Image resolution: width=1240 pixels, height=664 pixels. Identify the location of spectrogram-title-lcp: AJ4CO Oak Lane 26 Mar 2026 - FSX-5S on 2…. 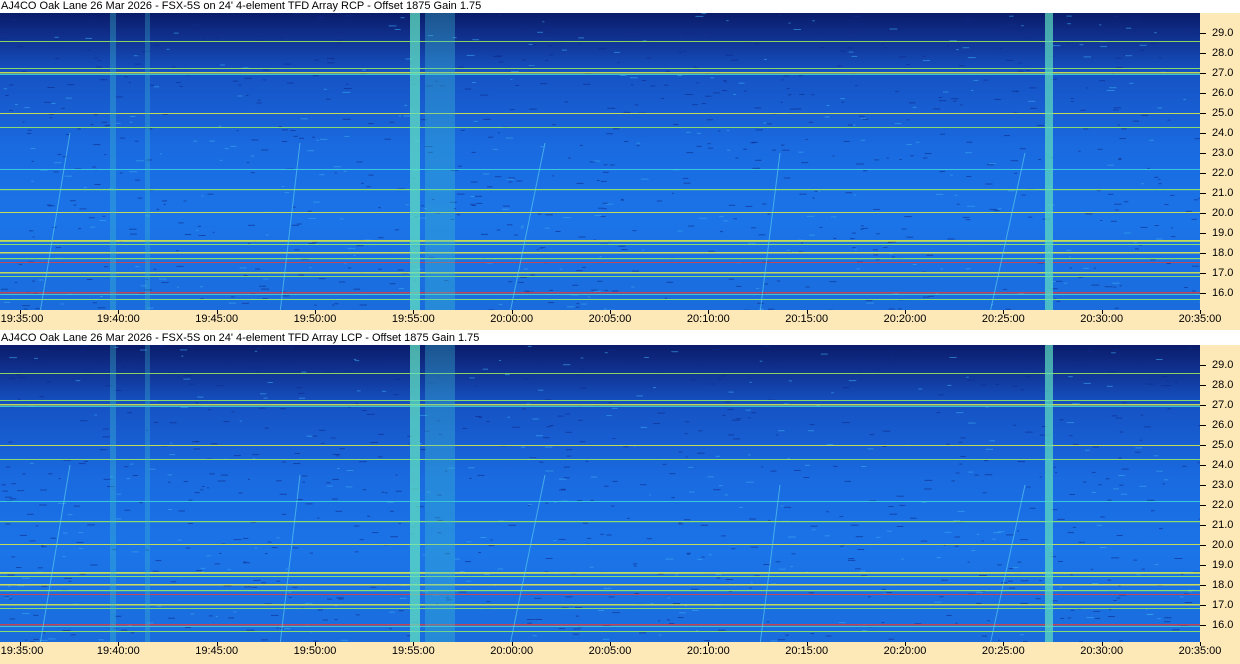
(240, 338).